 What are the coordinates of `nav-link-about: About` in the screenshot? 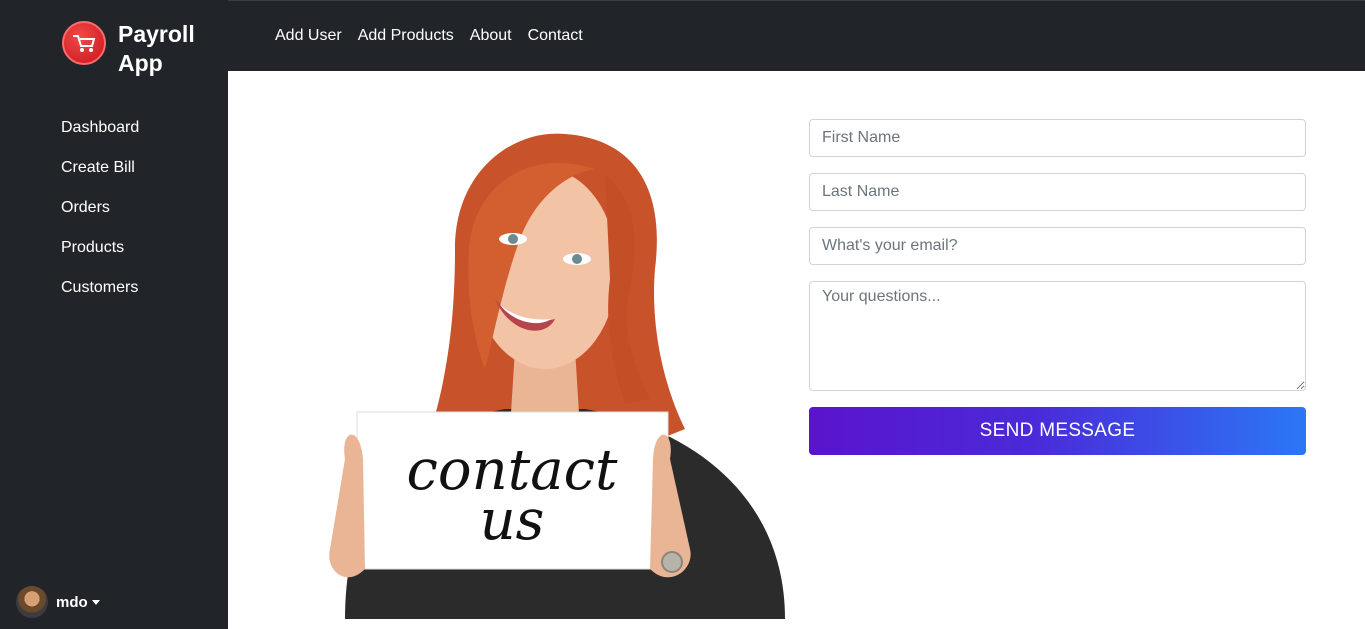 It's located at (491, 36).